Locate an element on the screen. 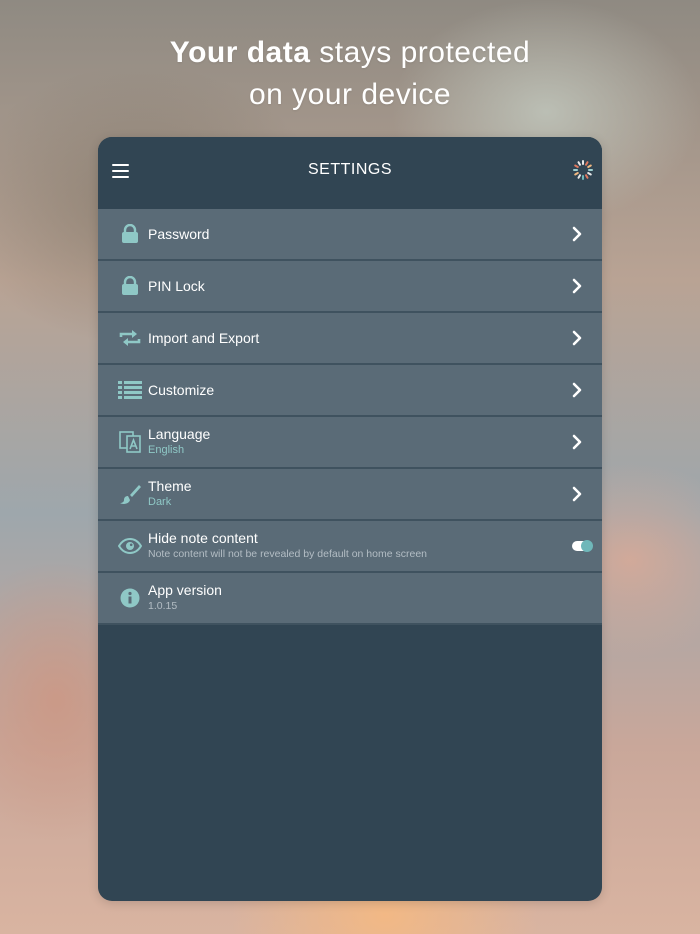  brush-icon is located at coordinates (130, 494).